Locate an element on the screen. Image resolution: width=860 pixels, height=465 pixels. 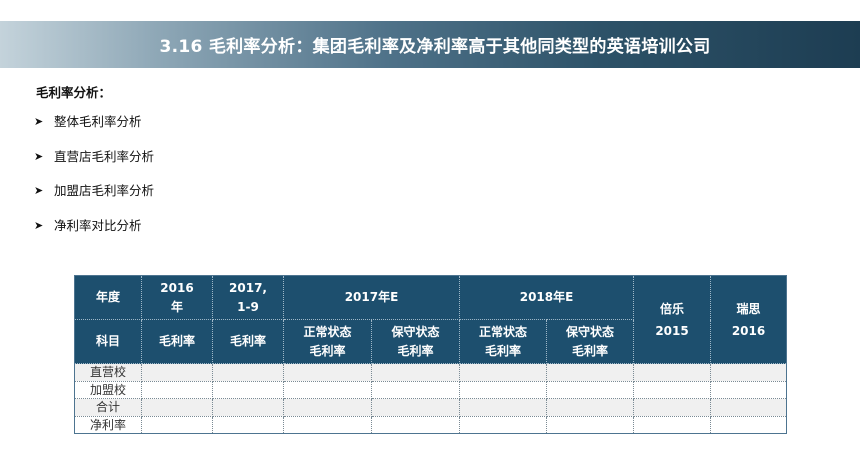
header-conservative-margin-2017: 保守状态 毛利率 is located at coordinates (415, 341).